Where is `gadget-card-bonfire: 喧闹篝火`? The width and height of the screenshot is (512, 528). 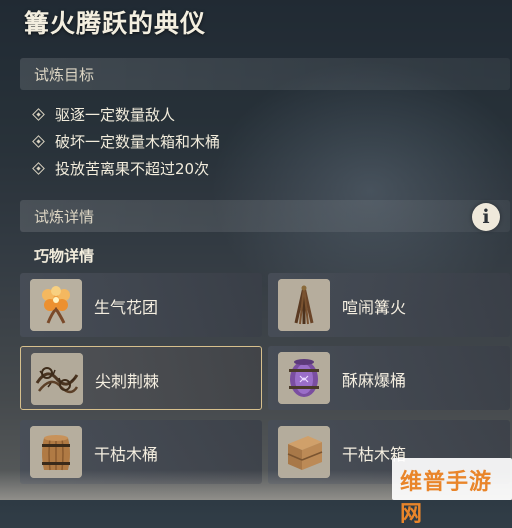 gadget-card-bonfire: 喧闹篝火 is located at coordinates (389, 305).